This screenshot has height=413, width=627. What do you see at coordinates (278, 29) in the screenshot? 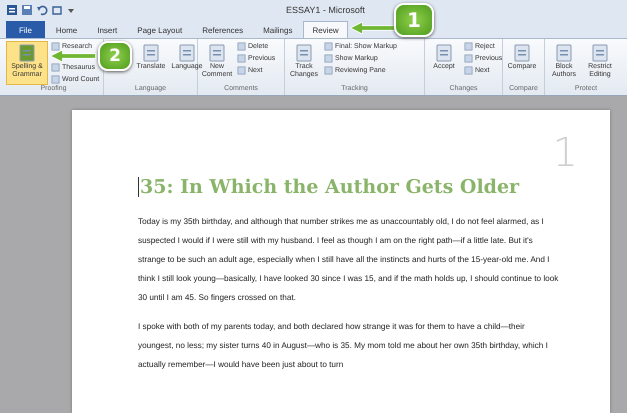
I see `ribbon-tab: Mailings` at bounding box center [278, 29].